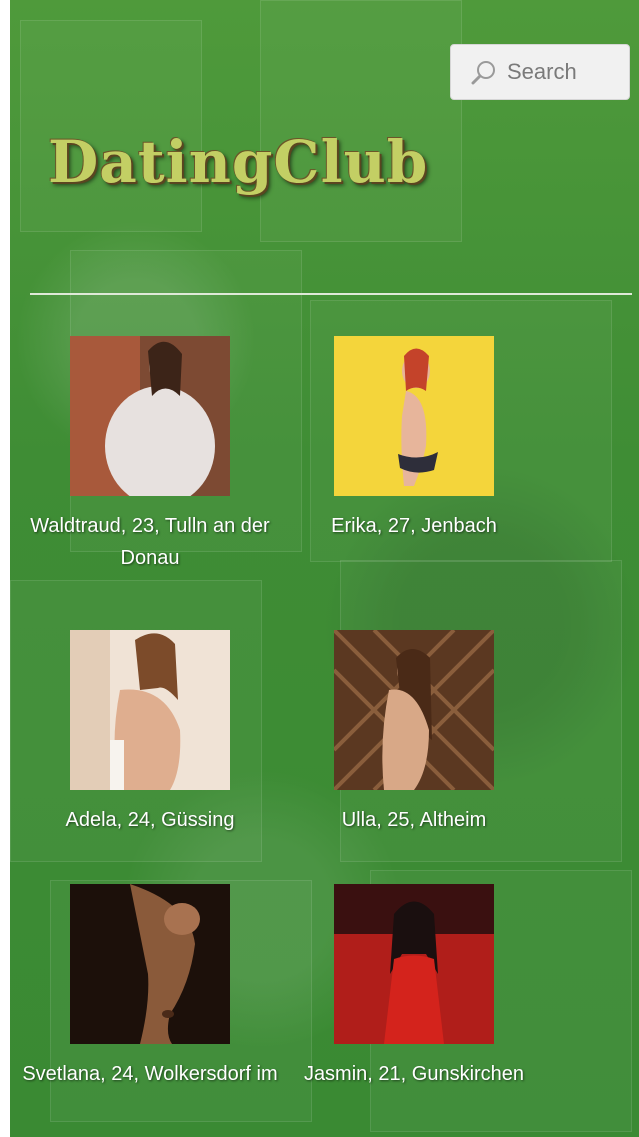 The image size is (639, 1137). I want to click on profile-caption: Adela, 24, Güssing, so click(150, 820).